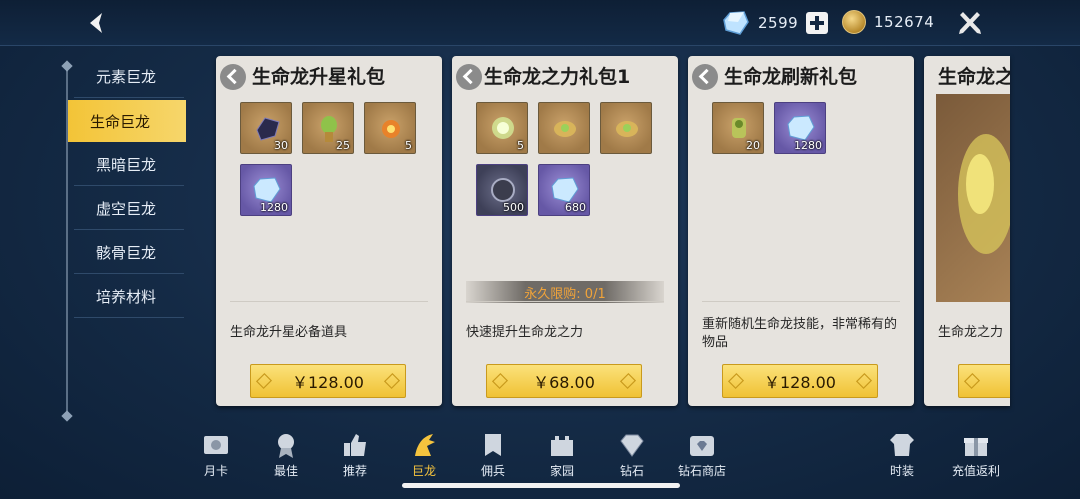 The width and height of the screenshot is (1080, 499). Describe the element at coordinates (984, 381) in the screenshot. I see `buy-button` at that location.